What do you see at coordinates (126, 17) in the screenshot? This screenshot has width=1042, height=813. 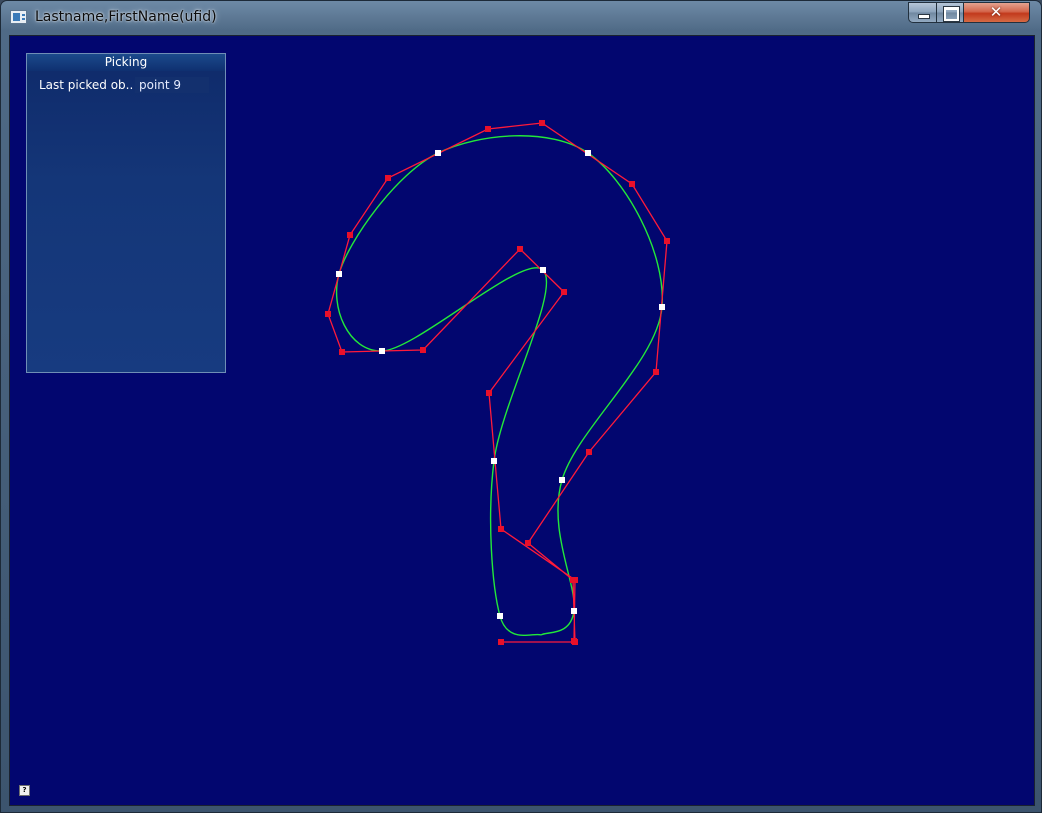 I see `window-title: Lastname,FirstName(ufid)` at bounding box center [126, 17].